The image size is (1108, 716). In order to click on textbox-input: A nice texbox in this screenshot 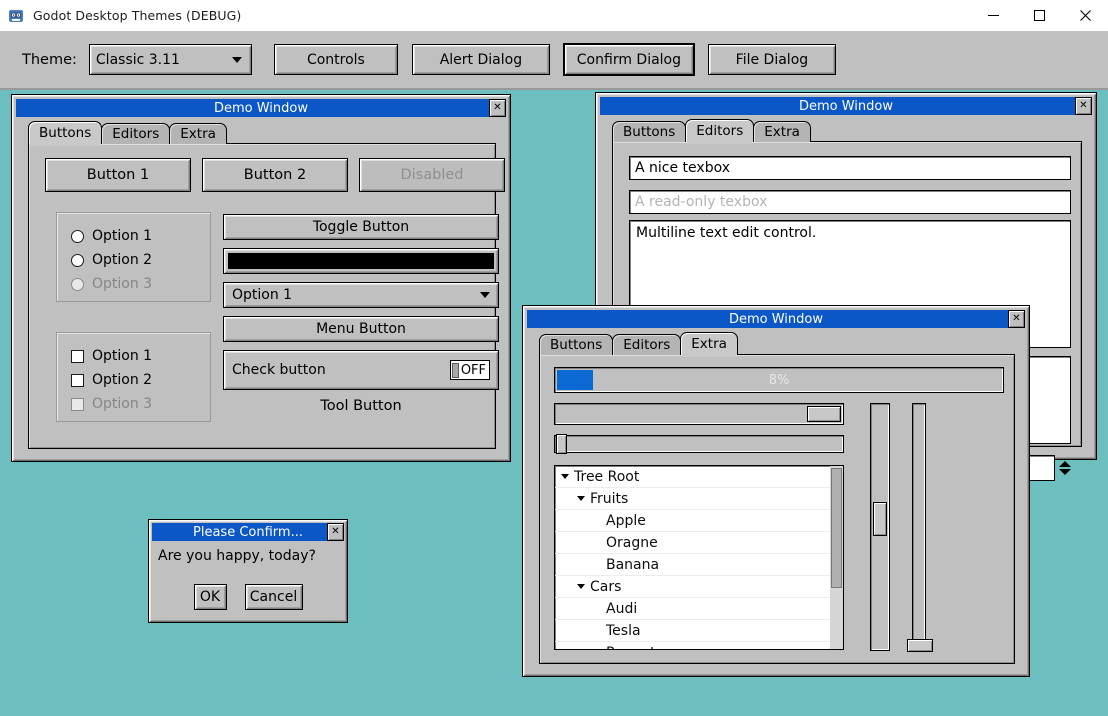, I will do `click(850, 168)`.